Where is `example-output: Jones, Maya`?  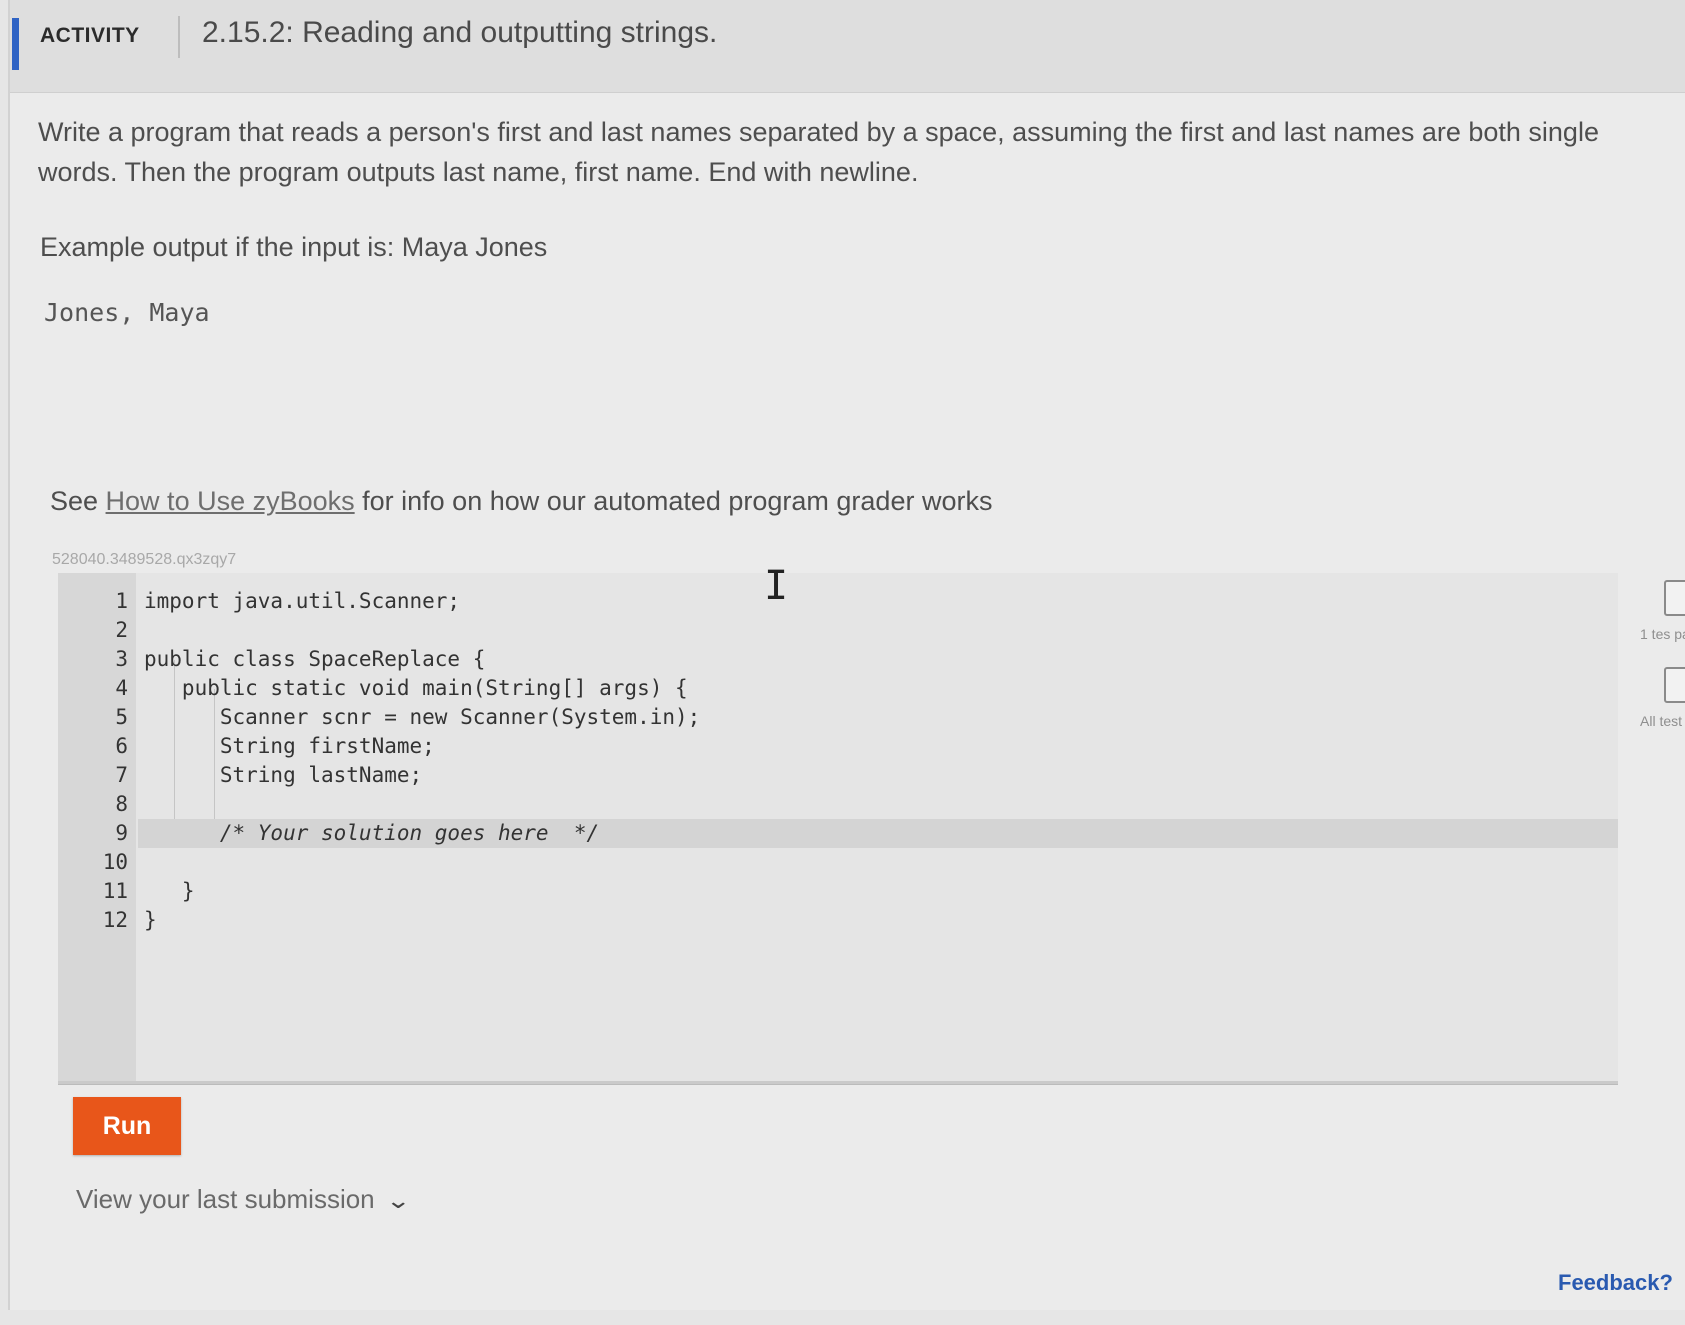
example-output: Jones, Maya is located at coordinates (127, 312).